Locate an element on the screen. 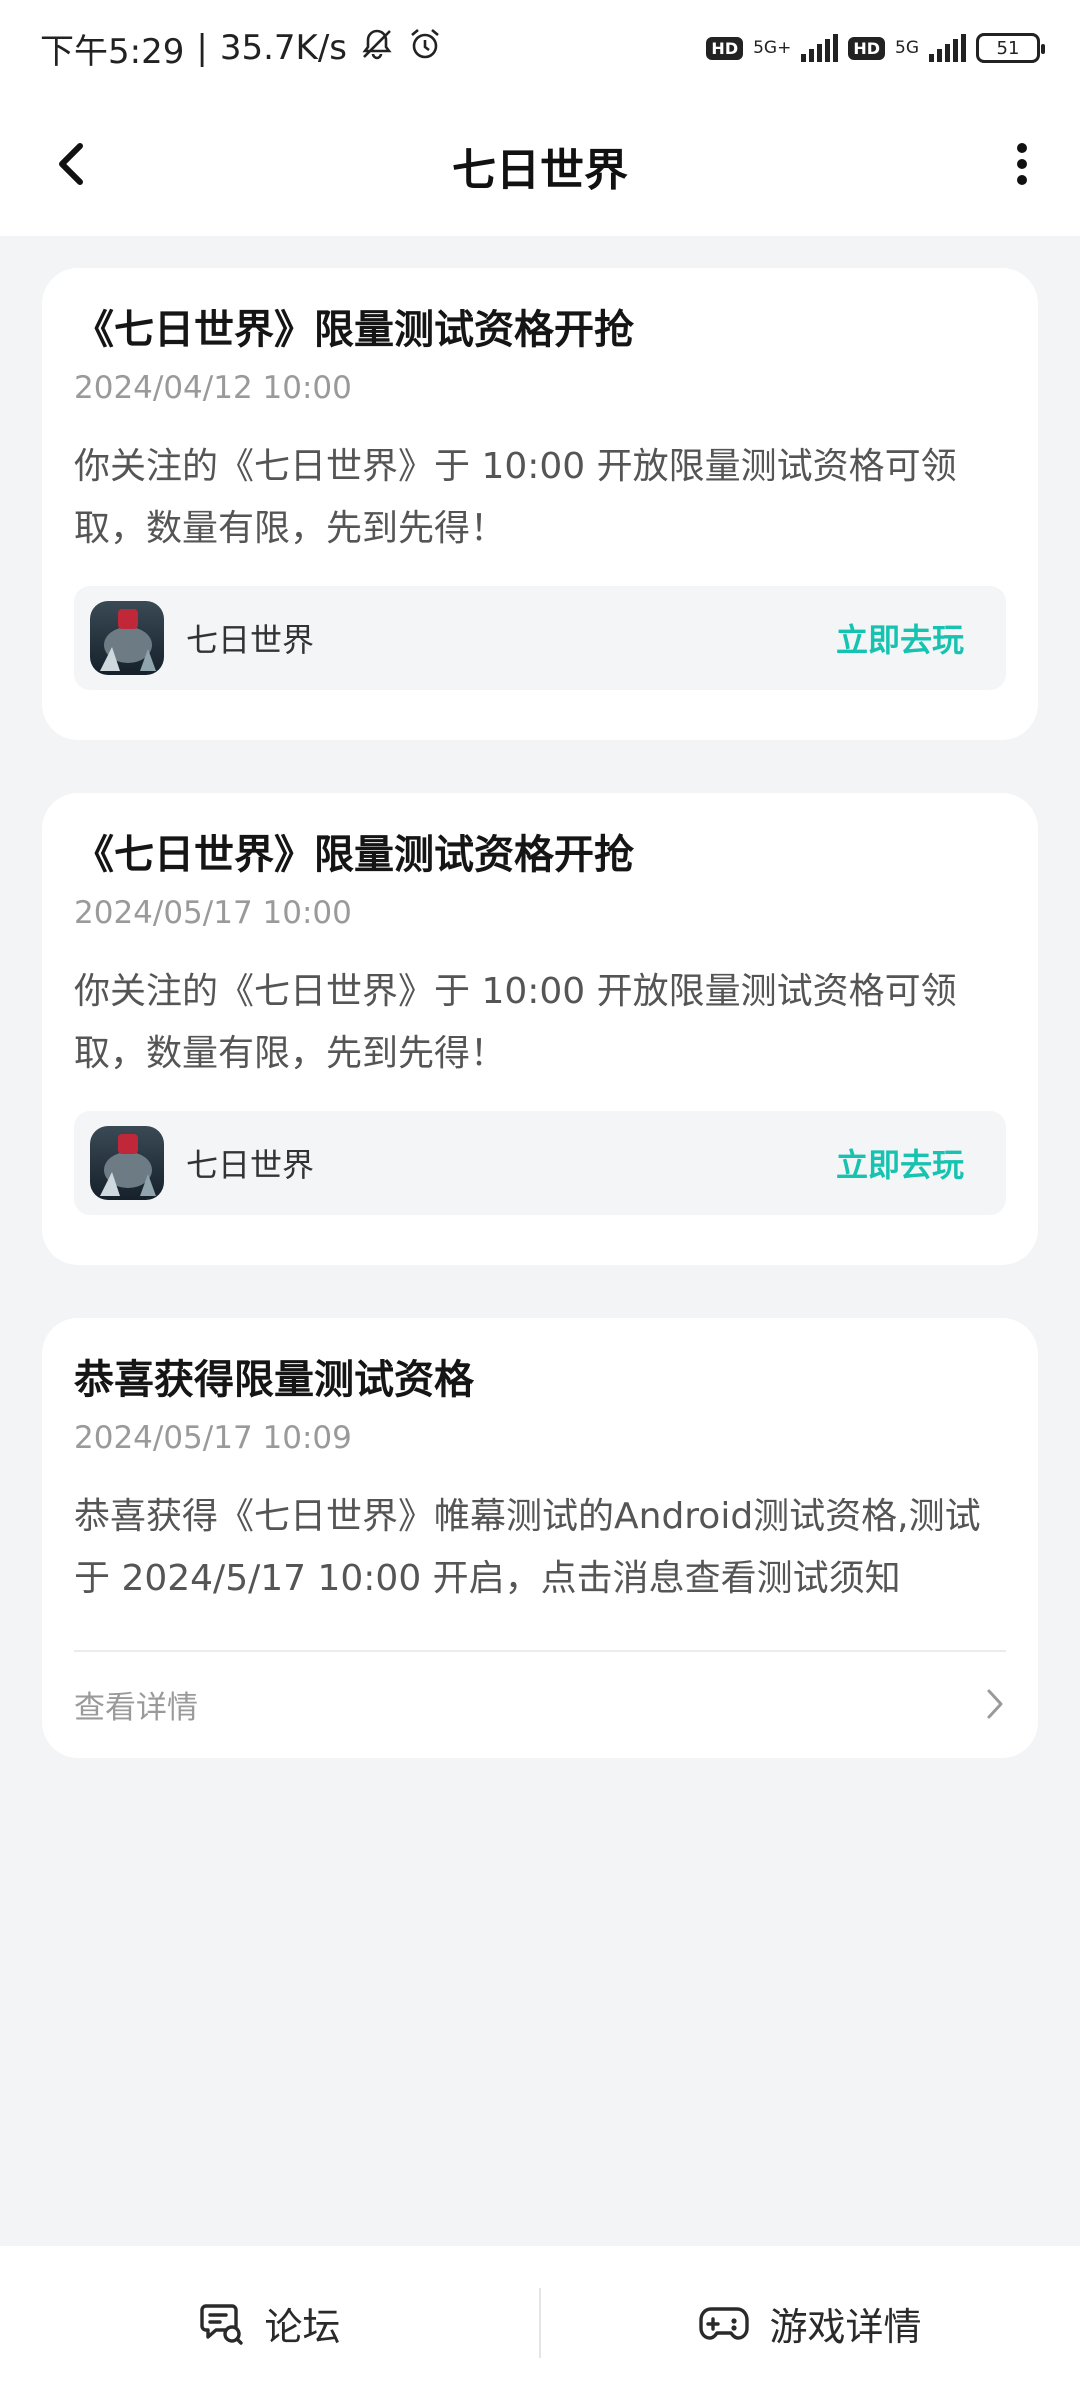 The image size is (1080, 2400). battery-icon: 51 is located at coordinates (1010, 48).